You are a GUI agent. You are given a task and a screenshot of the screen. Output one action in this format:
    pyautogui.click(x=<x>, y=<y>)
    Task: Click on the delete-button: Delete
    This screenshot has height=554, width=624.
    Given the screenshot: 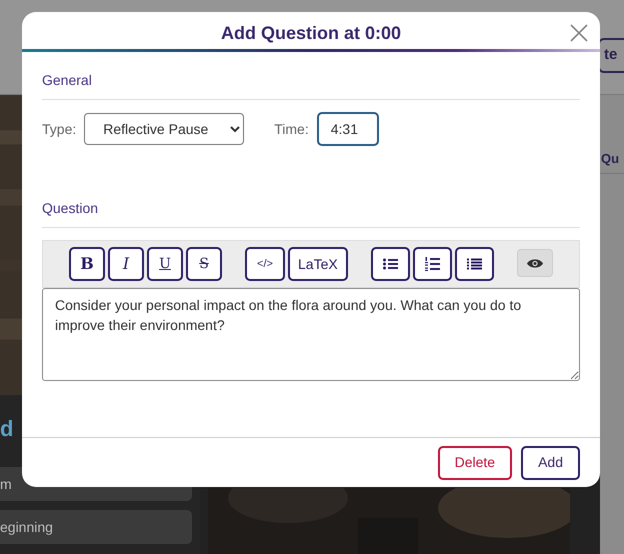 What is the action you would take?
    pyautogui.click(x=475, y=463)
    